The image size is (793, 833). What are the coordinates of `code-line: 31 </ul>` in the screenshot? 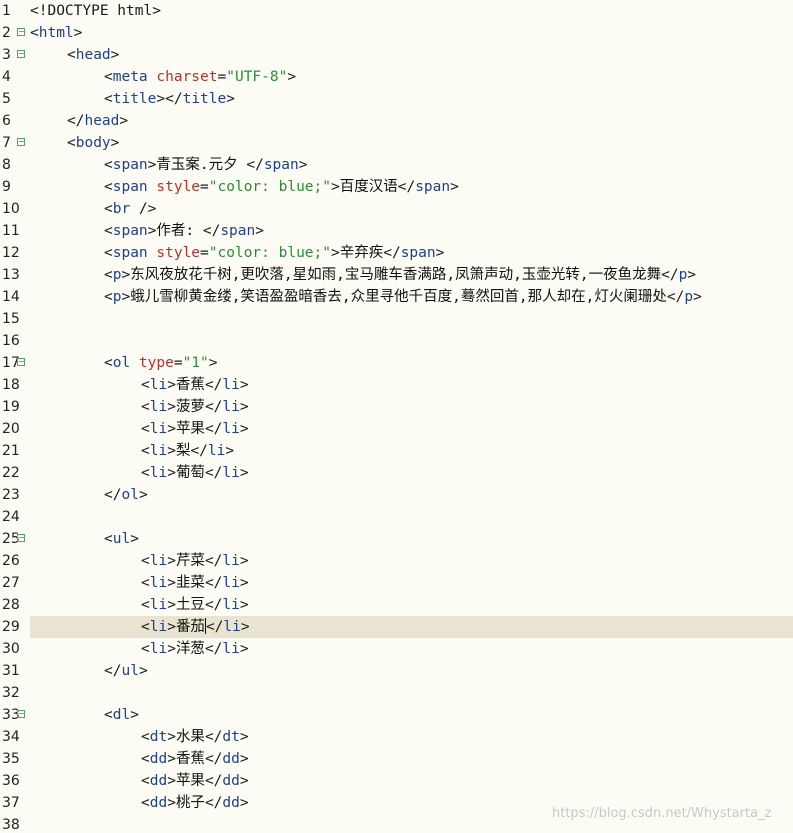 It's located at (396, 671).